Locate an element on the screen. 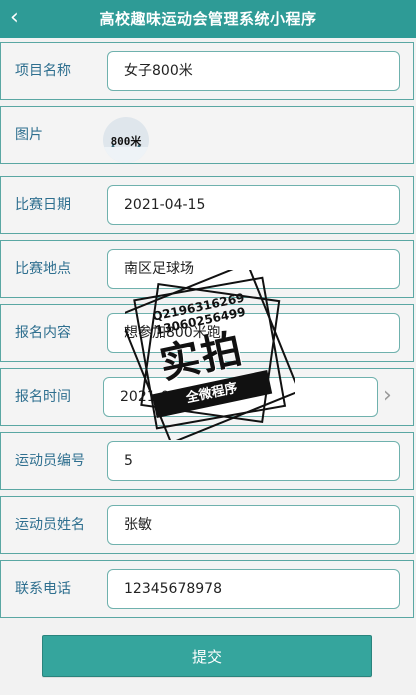  match-location-input: 南区足球场 is located at coordinates (253, 269).